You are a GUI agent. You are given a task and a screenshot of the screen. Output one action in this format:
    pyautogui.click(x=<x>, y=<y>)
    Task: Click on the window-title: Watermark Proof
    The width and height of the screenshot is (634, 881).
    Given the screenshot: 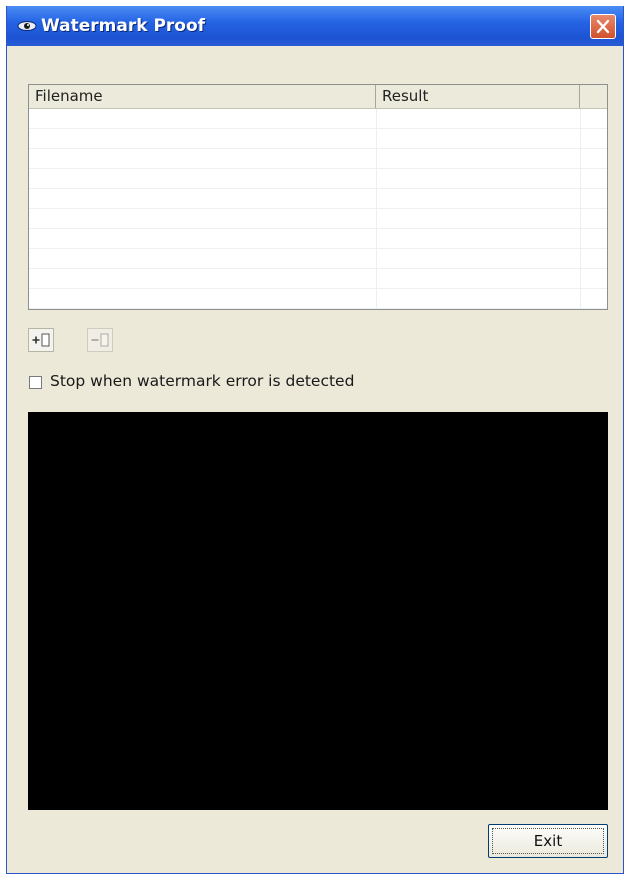 What is the action you would take?
    pyautogui.click(x=123, y=26)
    